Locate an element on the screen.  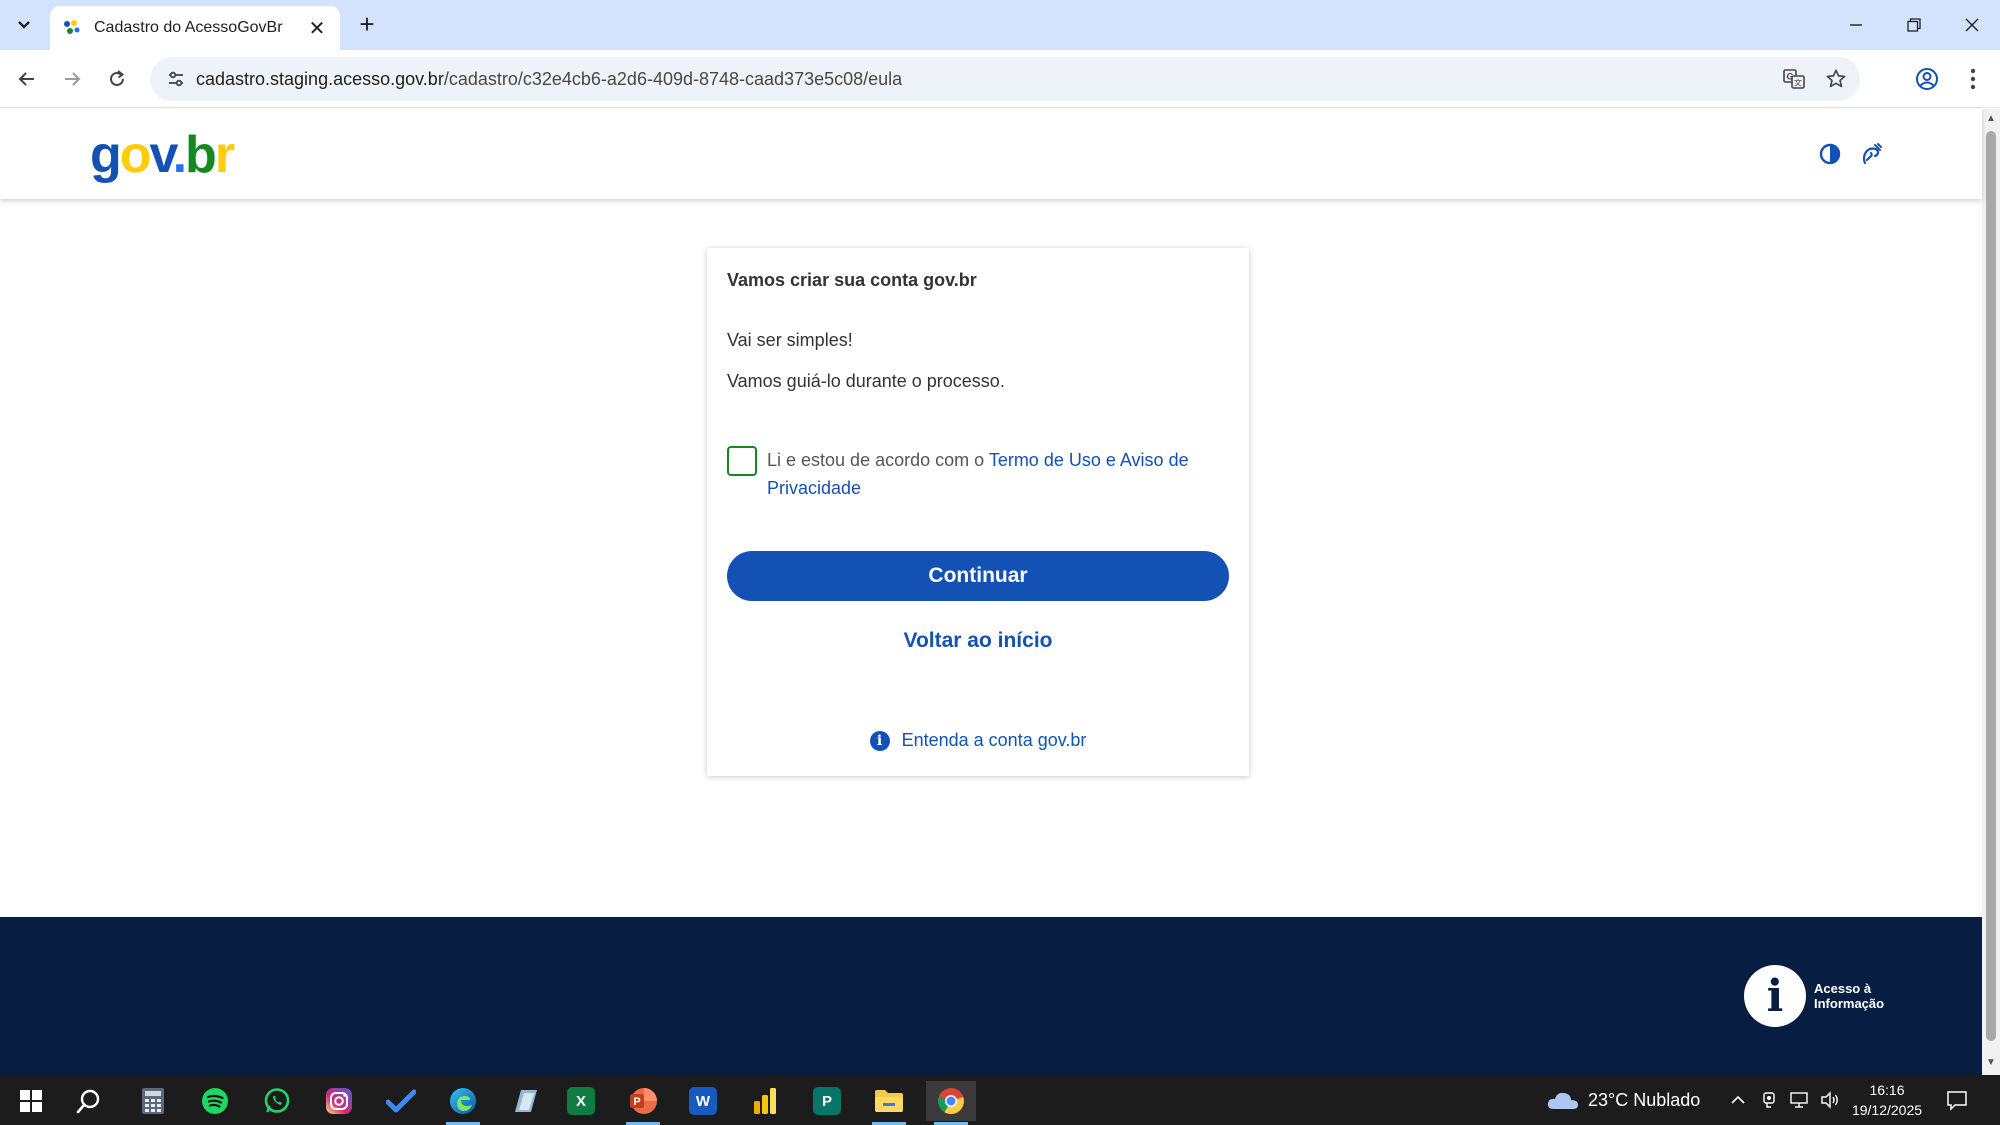
network-icon is located at coordinates (1800, 1100).